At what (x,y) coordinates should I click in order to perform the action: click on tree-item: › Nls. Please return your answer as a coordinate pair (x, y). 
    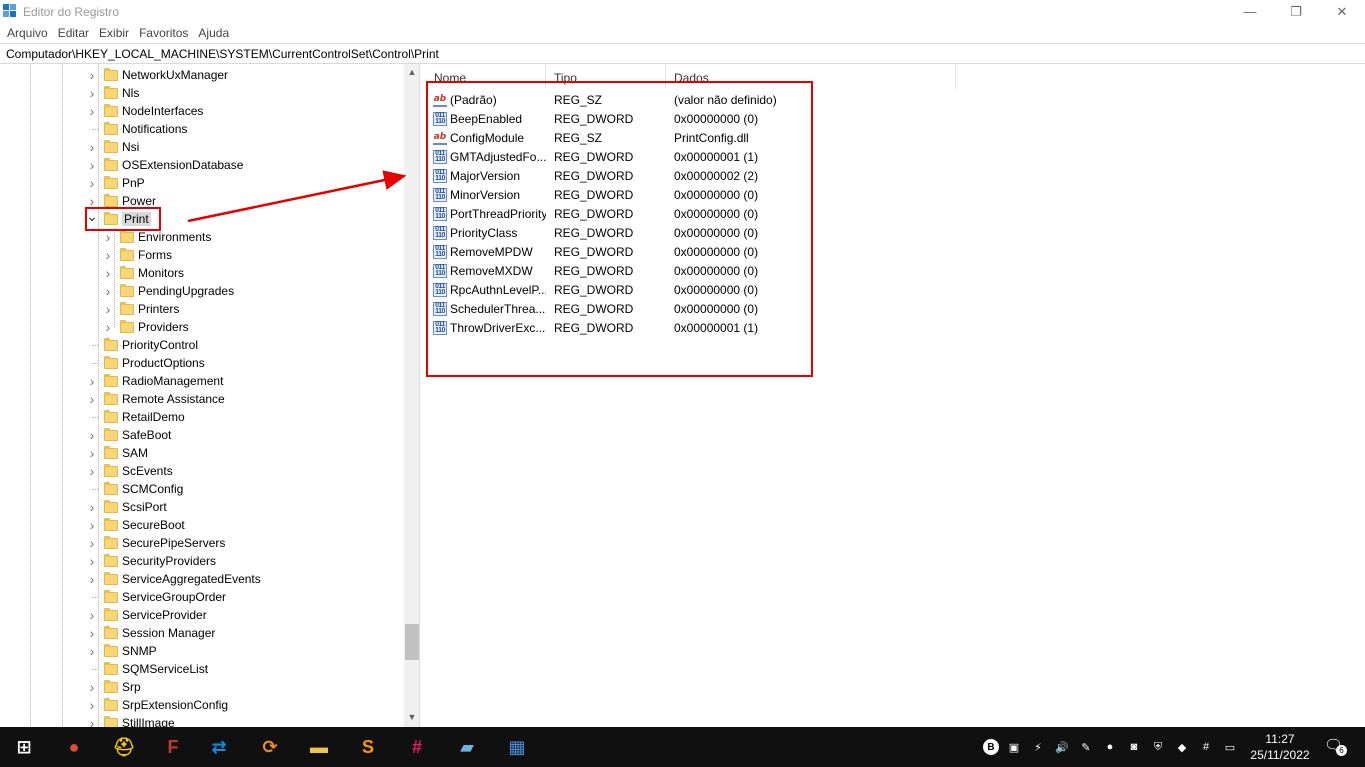
    Looking at the image, I should click on (113, 93).